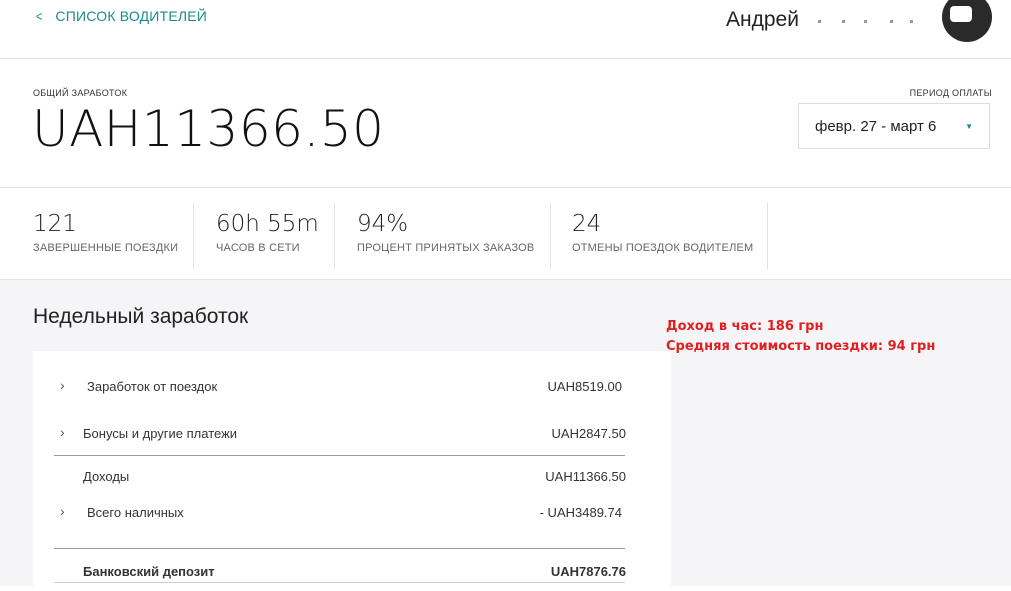 The image size is (1011, 591). Describe the element at coordinates (106, 248) in the screenshot. I see `stat-label: ЗАВЕРШЕННЫЕ ПОЕЗДКИ` at that location.